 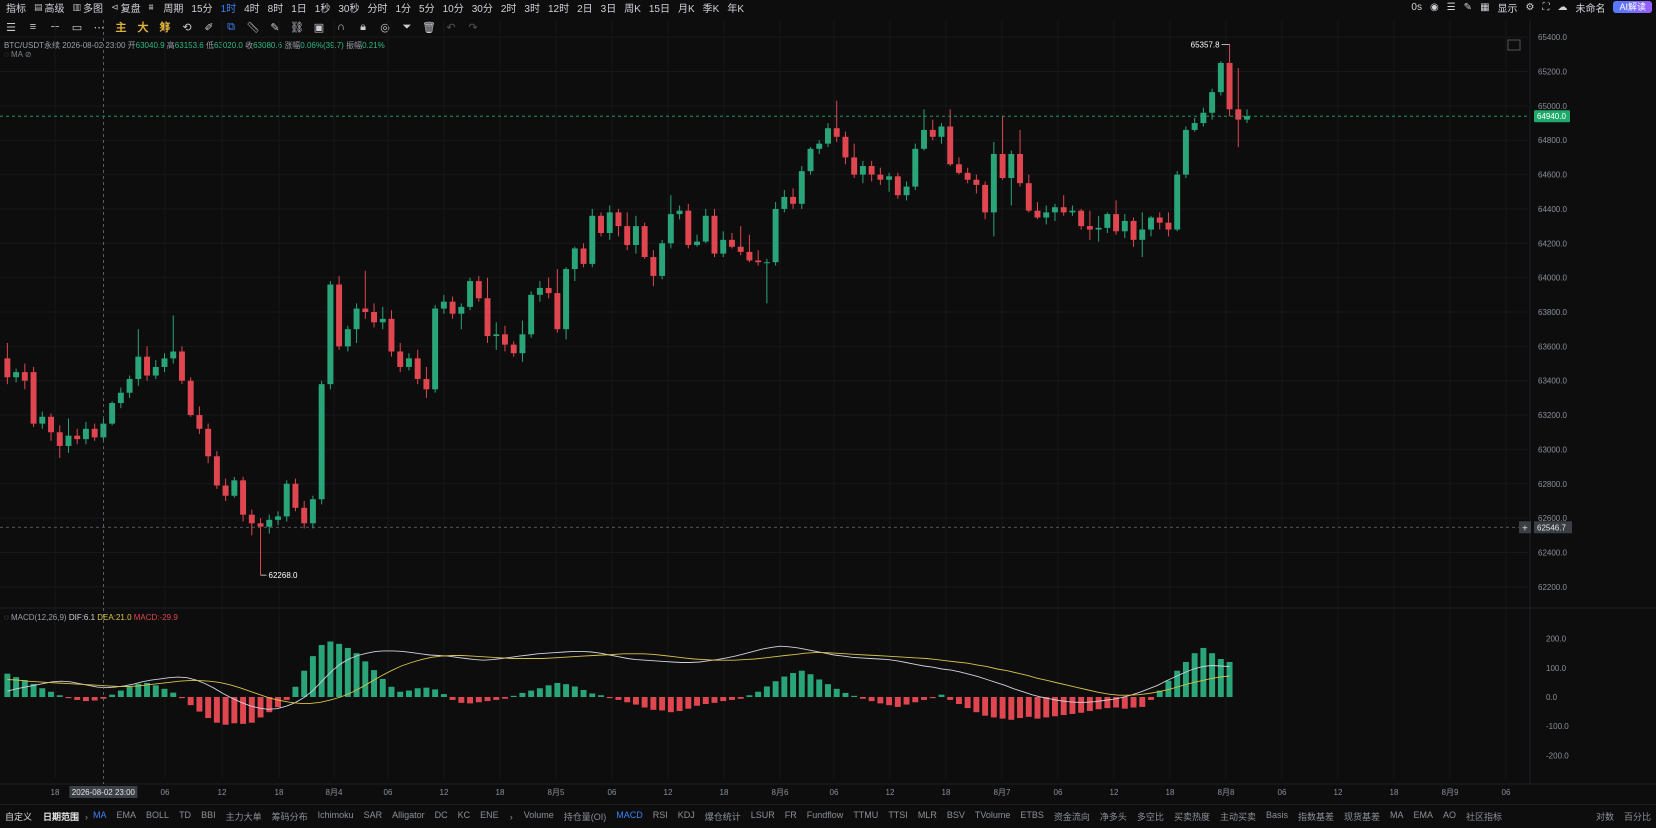 I want to click on indicator-tab: ETBS, so click(x=1032, y=816).